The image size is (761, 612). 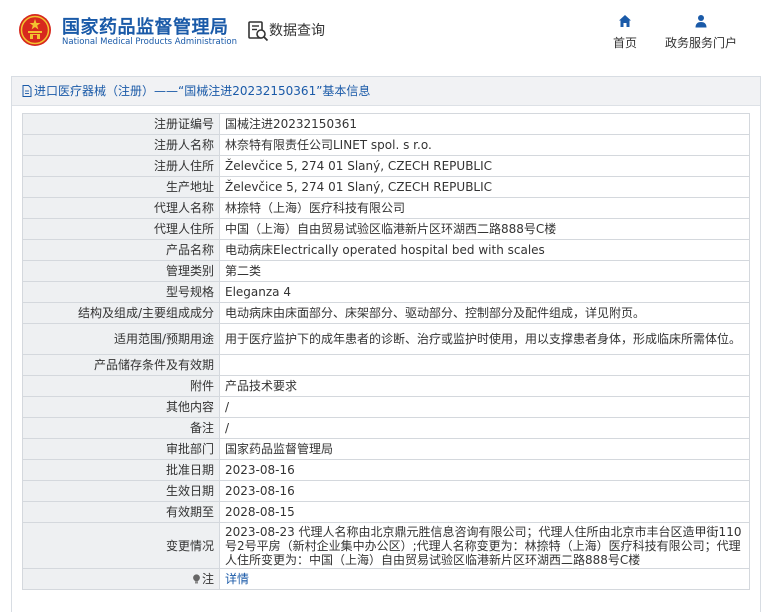 What do you see at coordinates (625, 21) in the screenshot?
I see `home-icon` at bounding box center [625, 21].